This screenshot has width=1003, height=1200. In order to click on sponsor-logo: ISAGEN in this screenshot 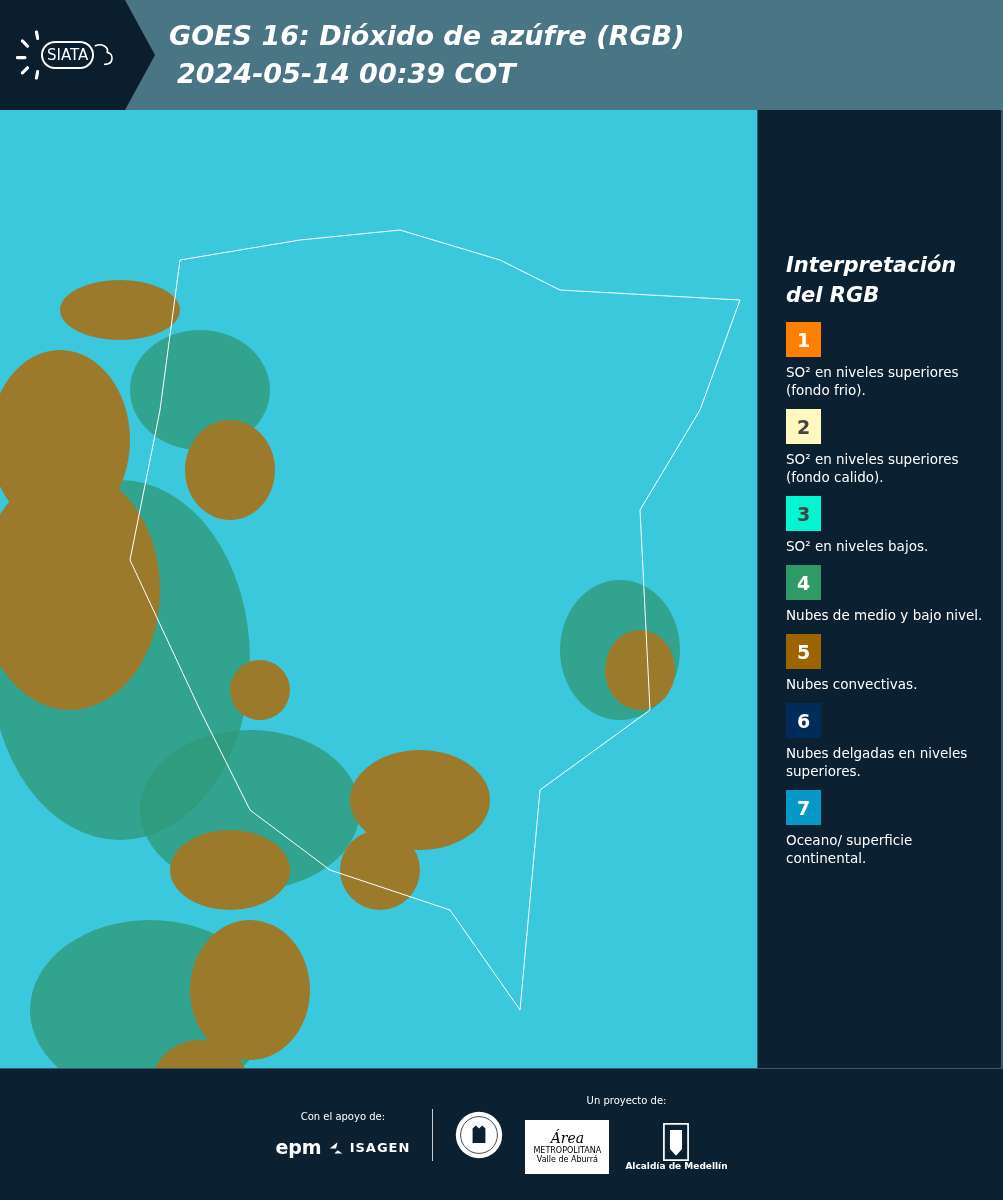, I will do `click(380, 1147)`.